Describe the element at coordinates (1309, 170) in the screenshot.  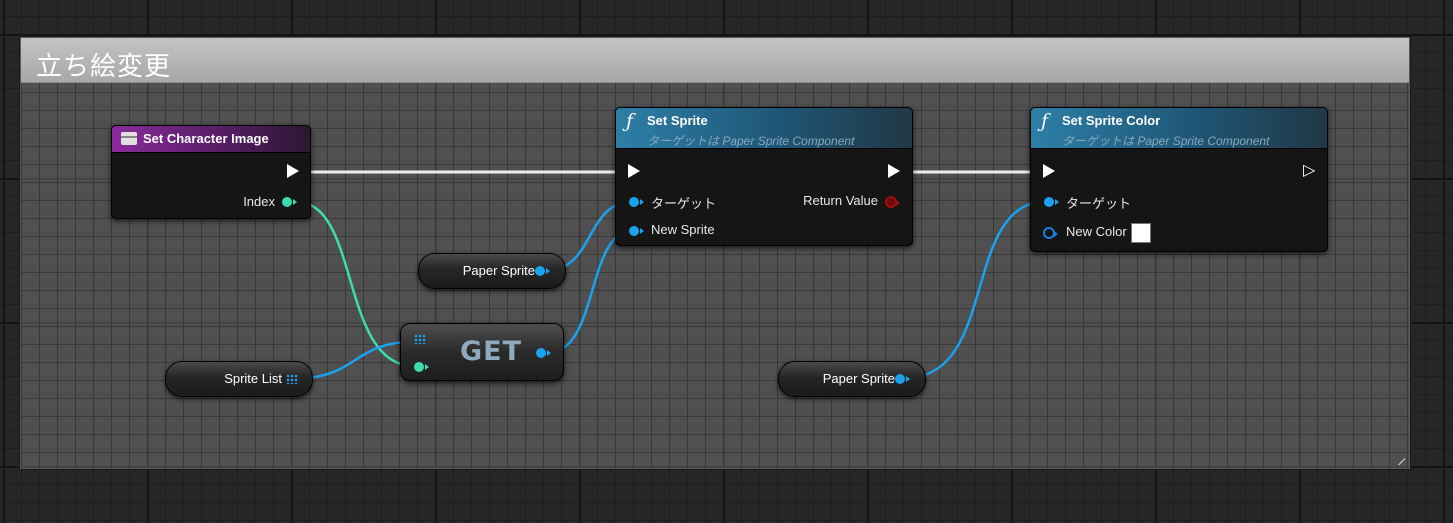
I see `exec-out-hollow-icon: ▷` at that location.